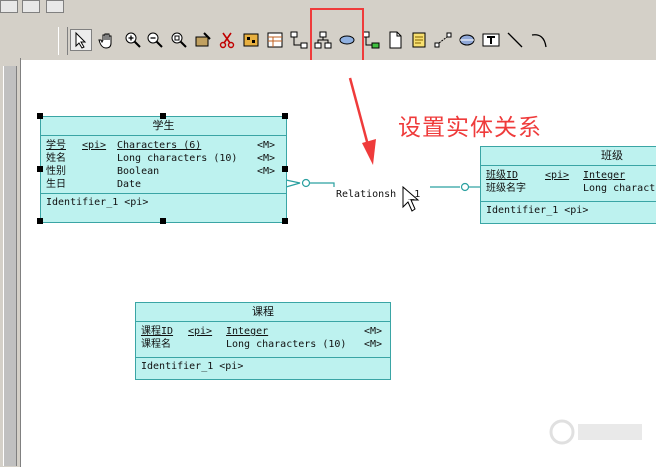  What do you see at coordinates (359, 113) in the screenshot?
I see `annotation-arrow-line` at bounding box center [359, 113].